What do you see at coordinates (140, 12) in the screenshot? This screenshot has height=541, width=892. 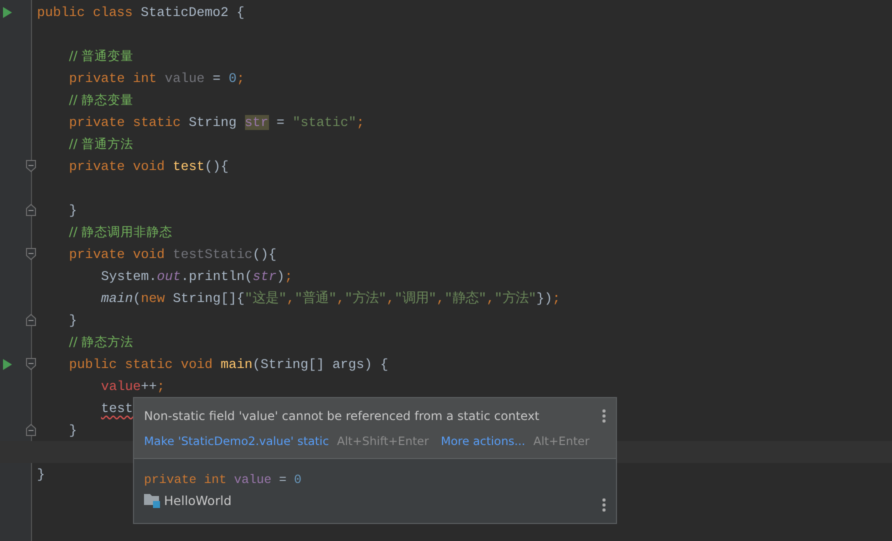 I see `code-line: public class StaticDemo2 {` at bounding box center [140, 12].